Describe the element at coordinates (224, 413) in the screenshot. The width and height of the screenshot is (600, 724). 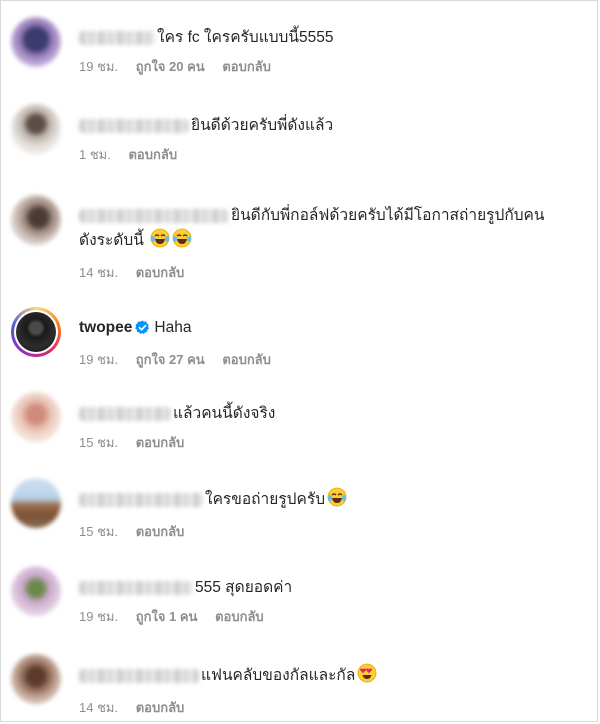
I see `comment-text: แล้วคนนี้ดังจริง` at that location.